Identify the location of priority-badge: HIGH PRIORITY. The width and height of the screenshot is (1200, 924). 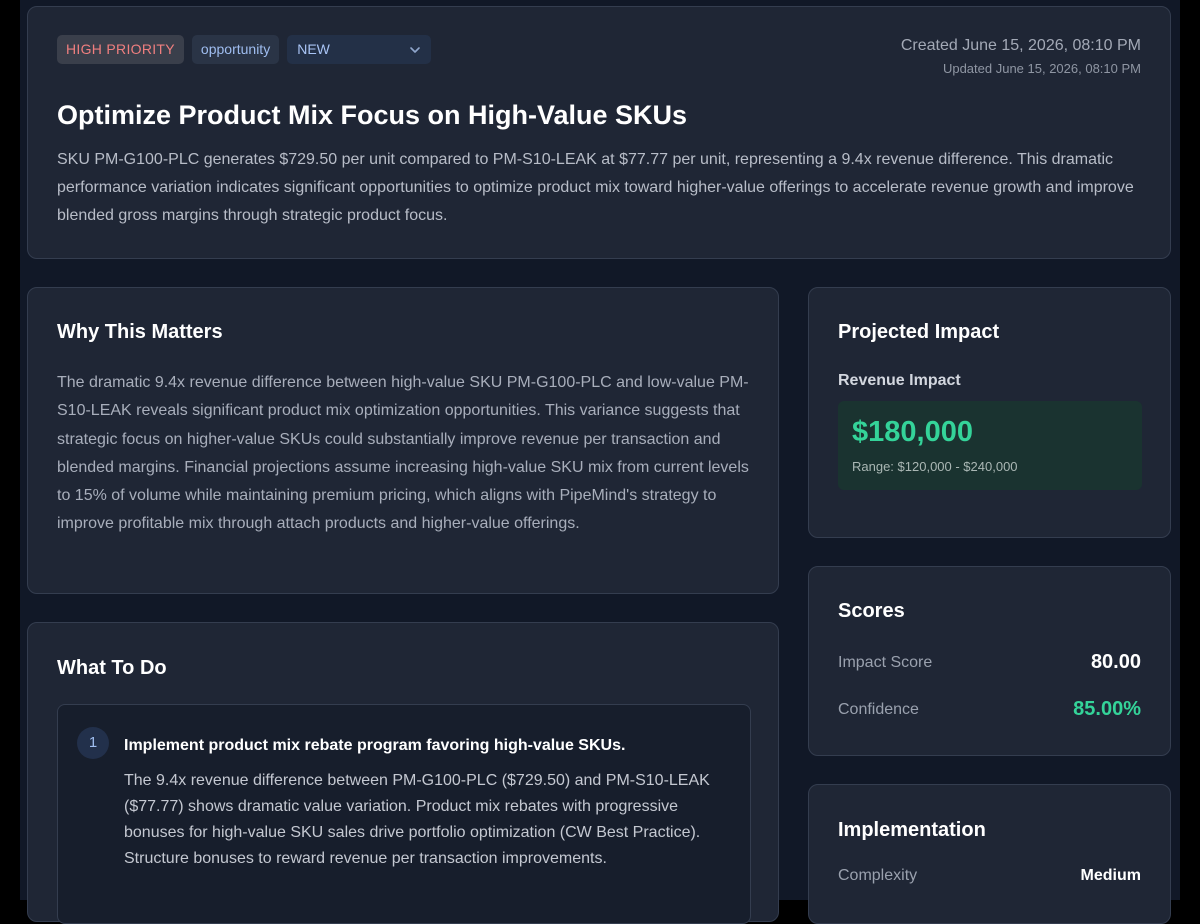
(120, 49).